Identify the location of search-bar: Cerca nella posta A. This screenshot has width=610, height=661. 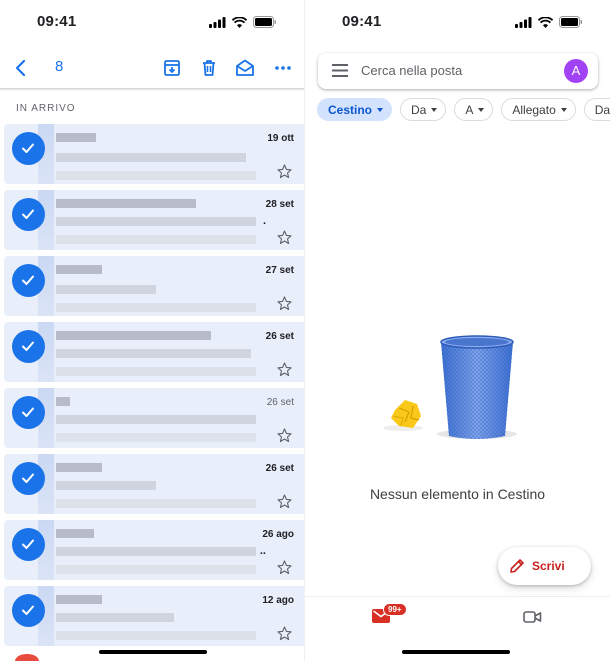
(458, 71).